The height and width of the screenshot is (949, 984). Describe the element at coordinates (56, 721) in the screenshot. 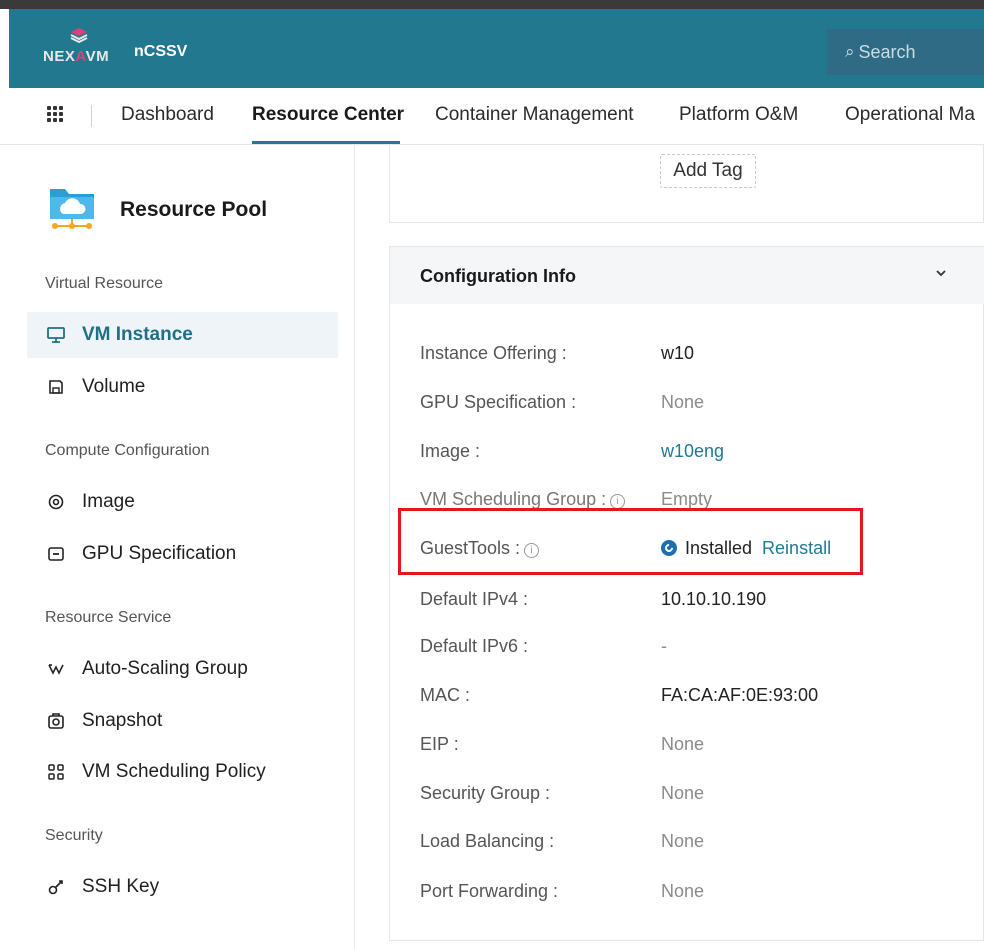

I see `camera-icon` at that location.